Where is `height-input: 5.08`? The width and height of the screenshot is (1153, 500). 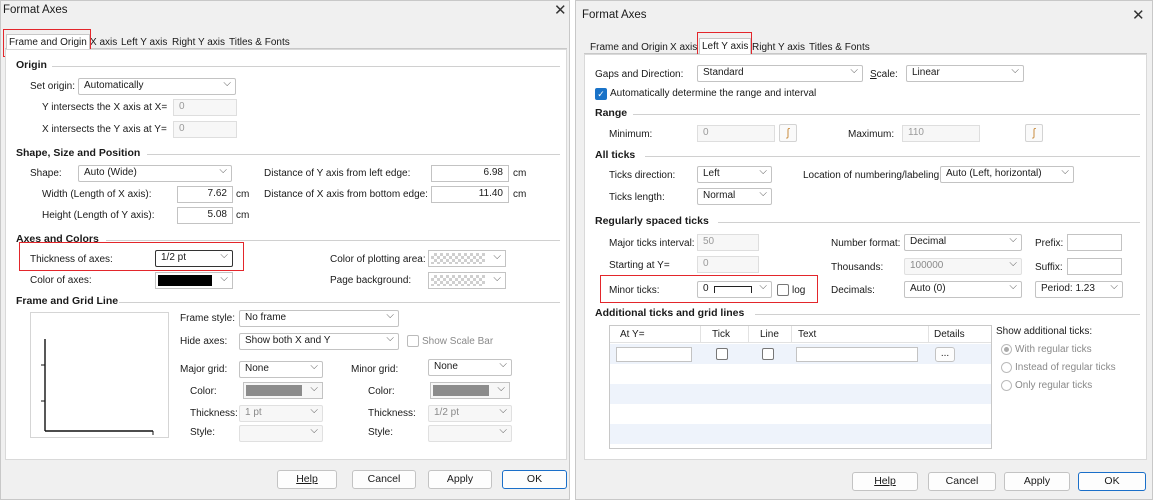 height-input: 5.08 is located at coordinates (205, 215).